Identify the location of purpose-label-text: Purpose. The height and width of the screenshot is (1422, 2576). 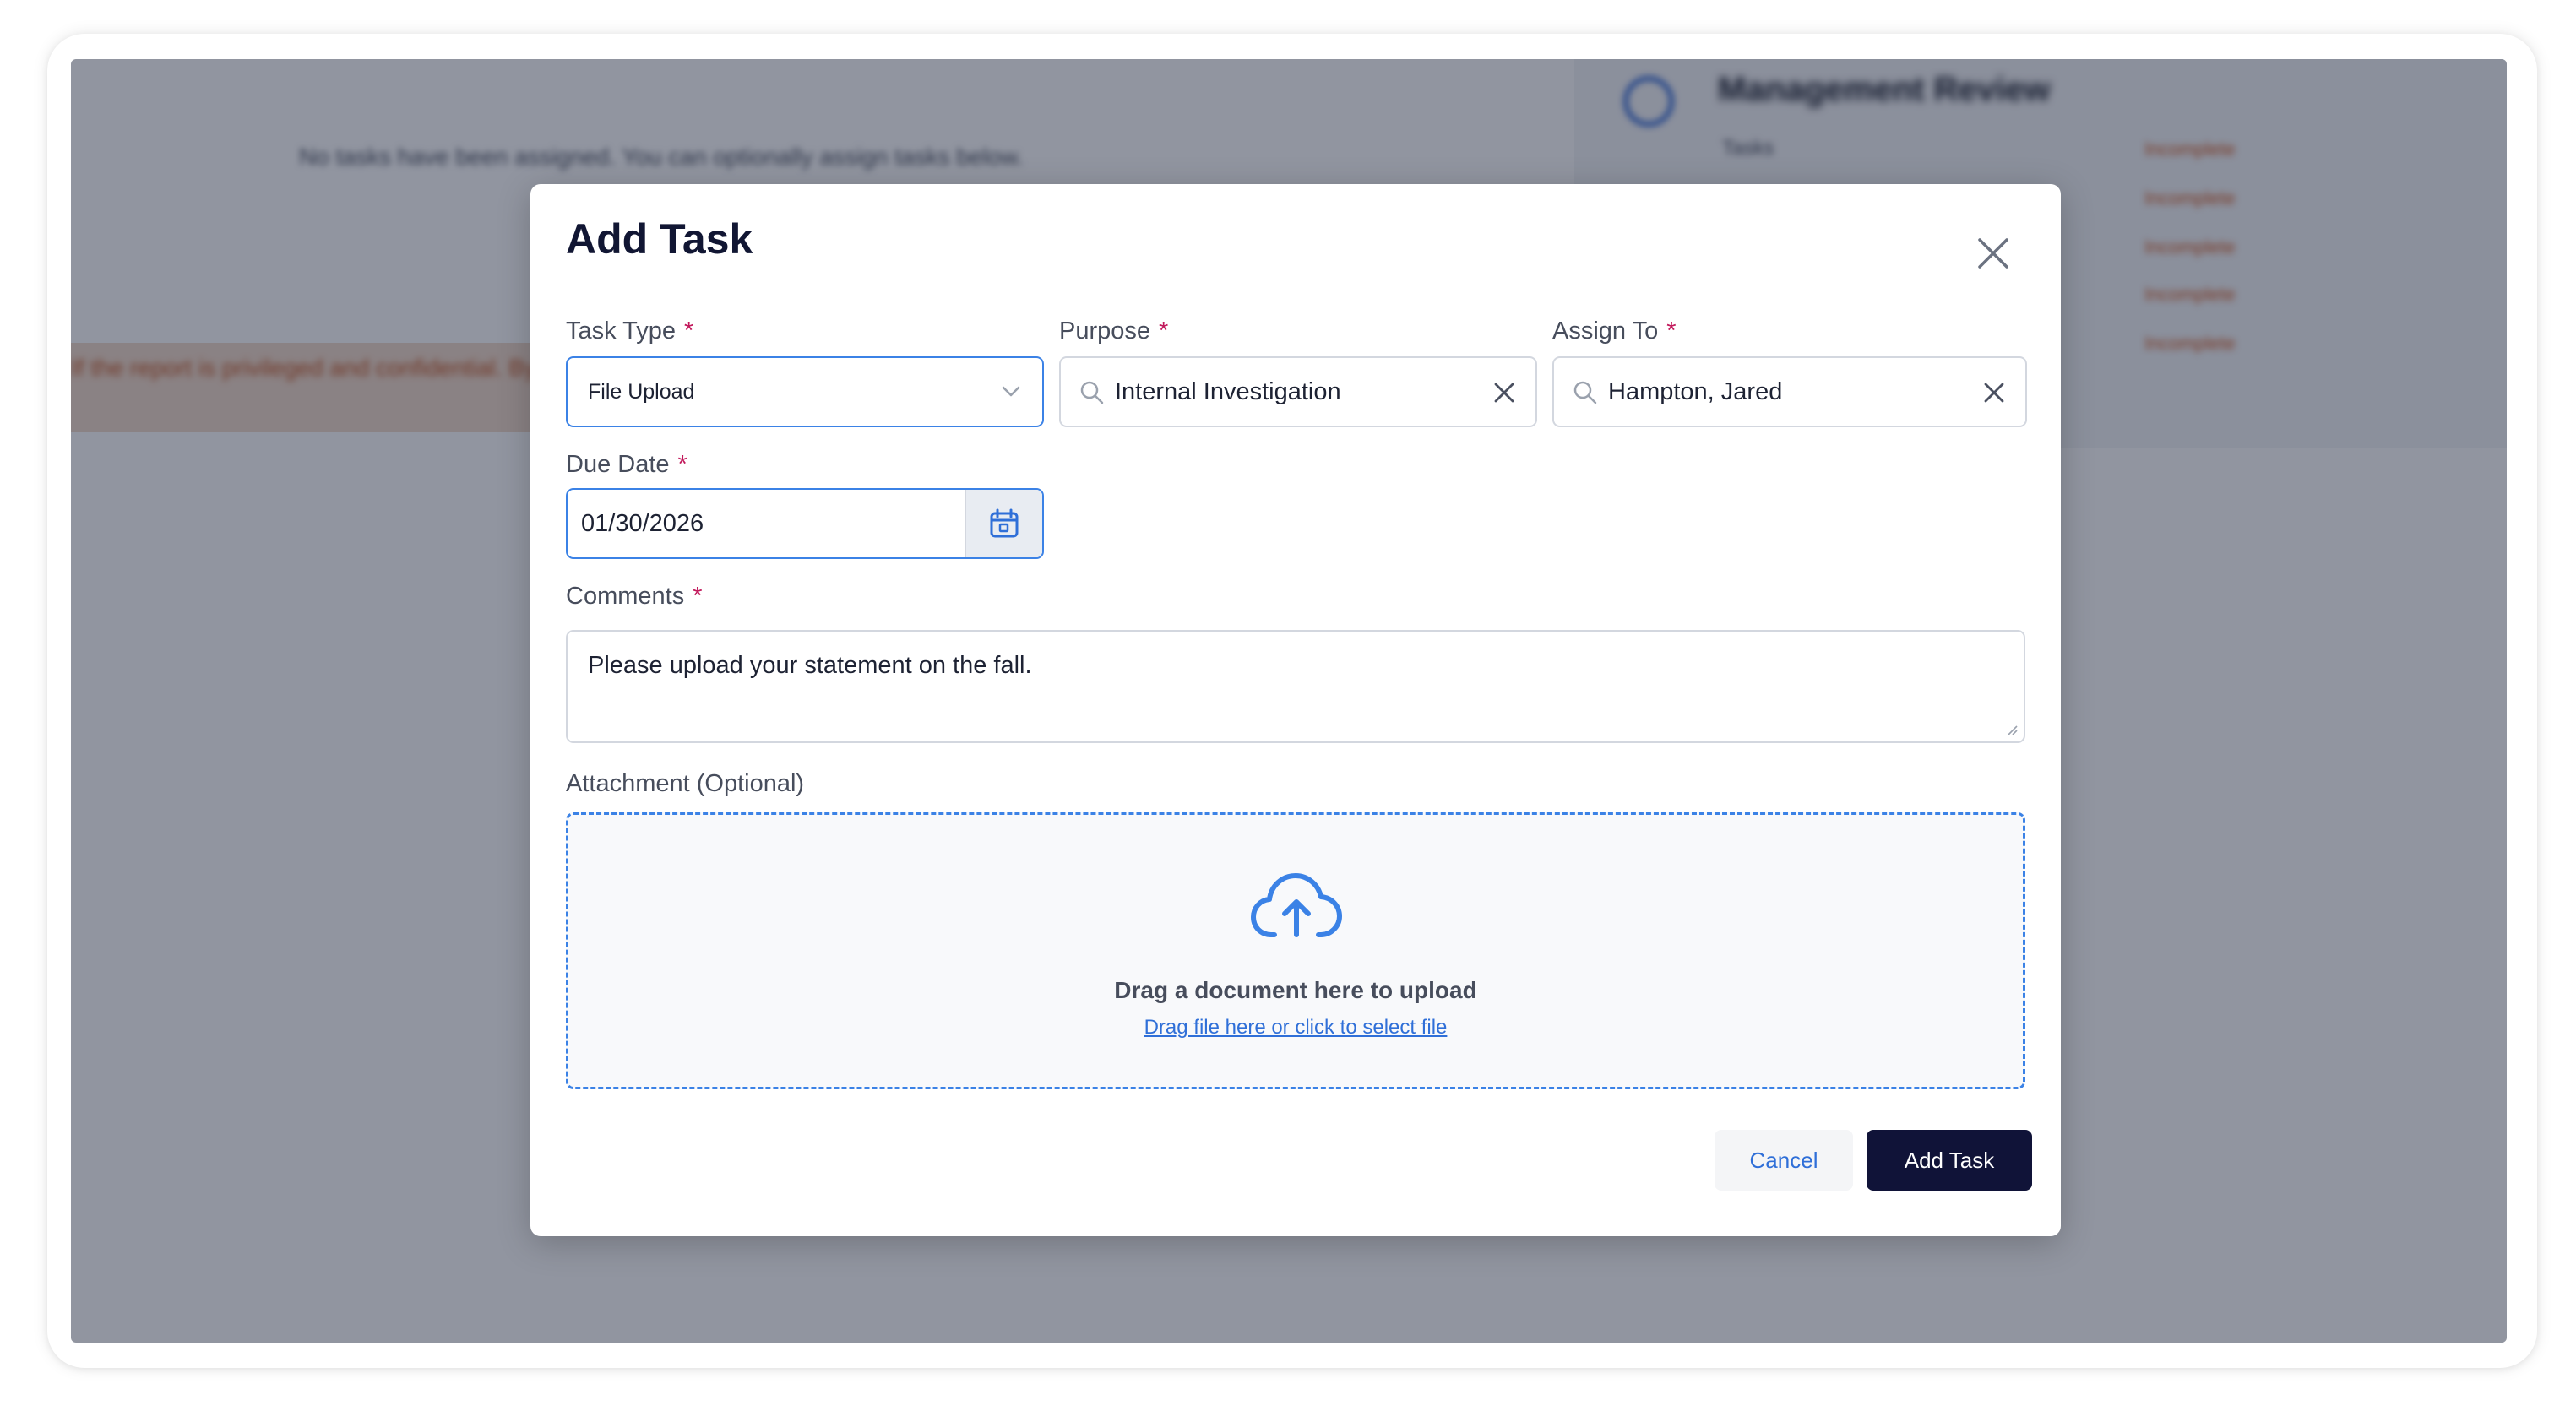
(1105, 331).